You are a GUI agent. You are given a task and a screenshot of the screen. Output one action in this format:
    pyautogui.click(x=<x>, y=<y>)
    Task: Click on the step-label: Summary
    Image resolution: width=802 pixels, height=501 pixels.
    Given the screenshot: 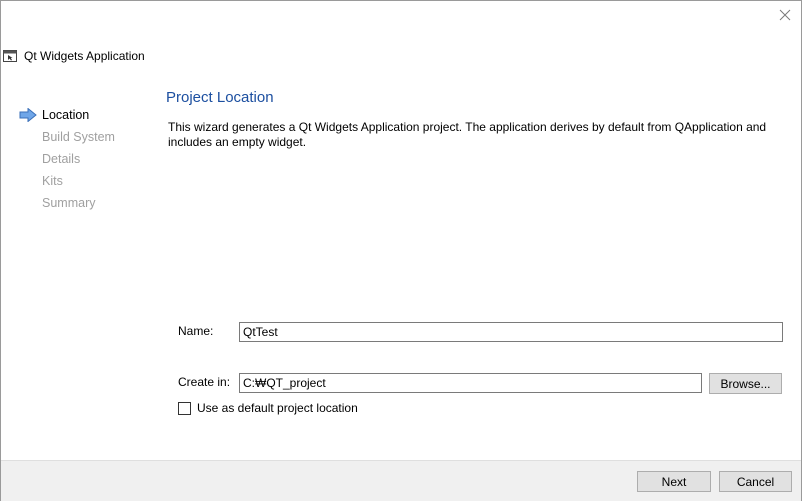 What is the action you would take?
    pyautogui.click(x=69, y=203)
    